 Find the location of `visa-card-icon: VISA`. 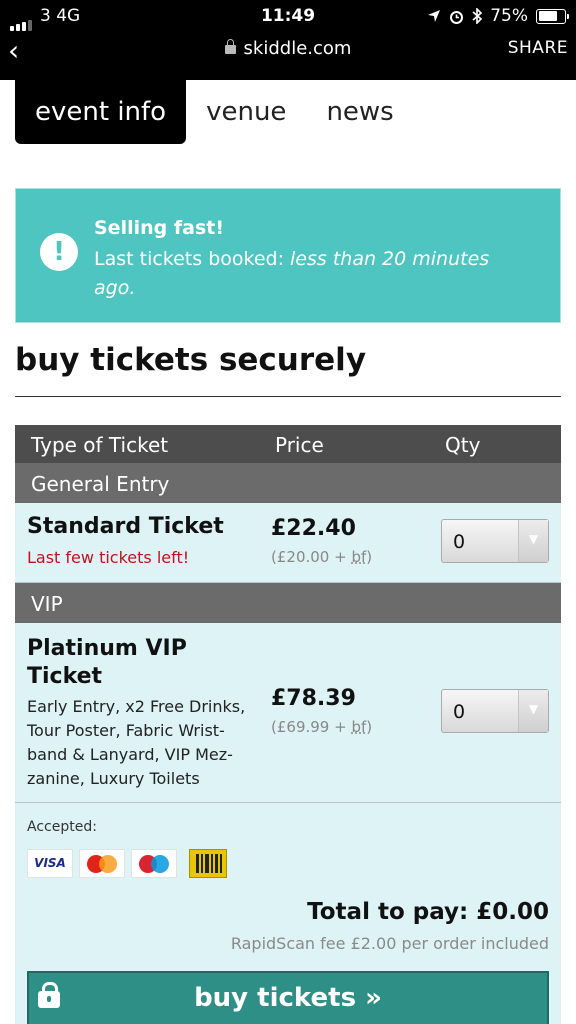

visa-card-icon: VISA is located at coordinates (50, 863).